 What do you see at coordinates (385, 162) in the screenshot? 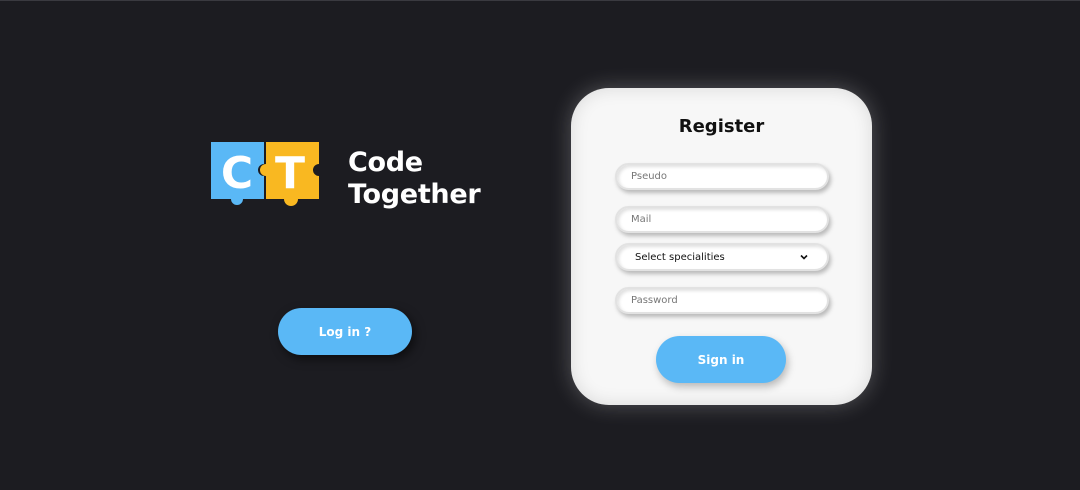
I see `brand-name-line1: Code` at bounding box center [385, 162].